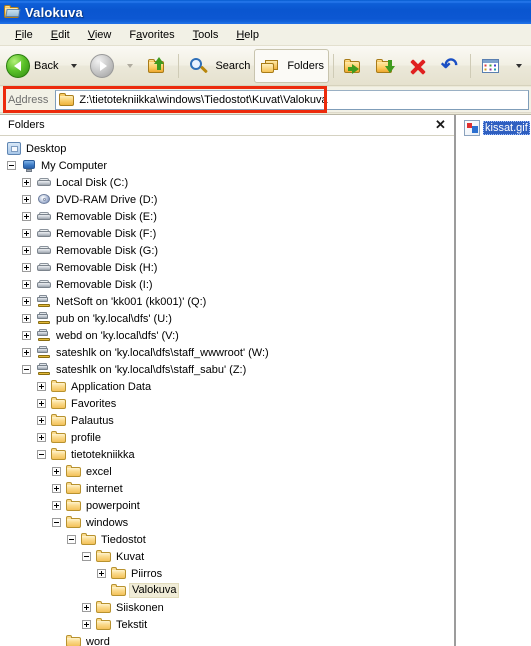  What do you see at coordinates (418, 66) in the screenshot?
I see `delete-button` at bounding box center [418, 66].